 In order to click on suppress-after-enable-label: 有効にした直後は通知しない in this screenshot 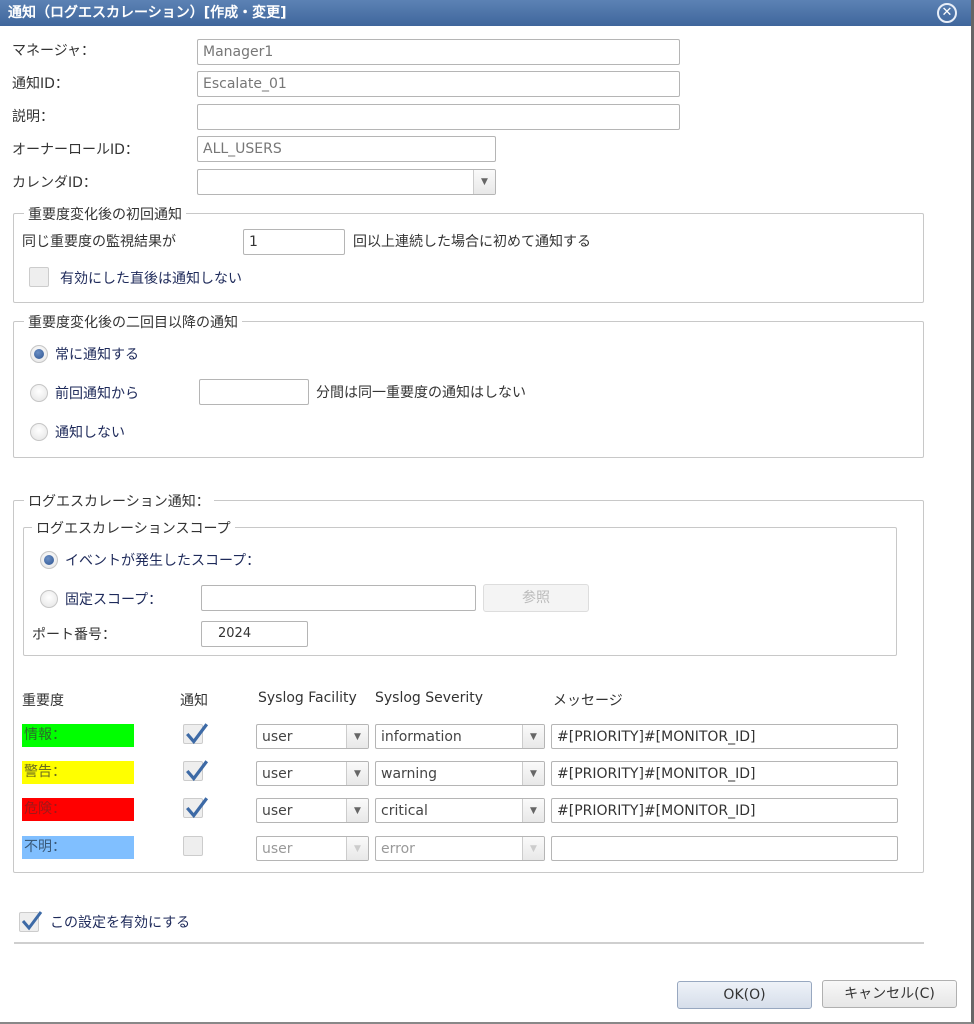, I will do `click(151, 279)`.